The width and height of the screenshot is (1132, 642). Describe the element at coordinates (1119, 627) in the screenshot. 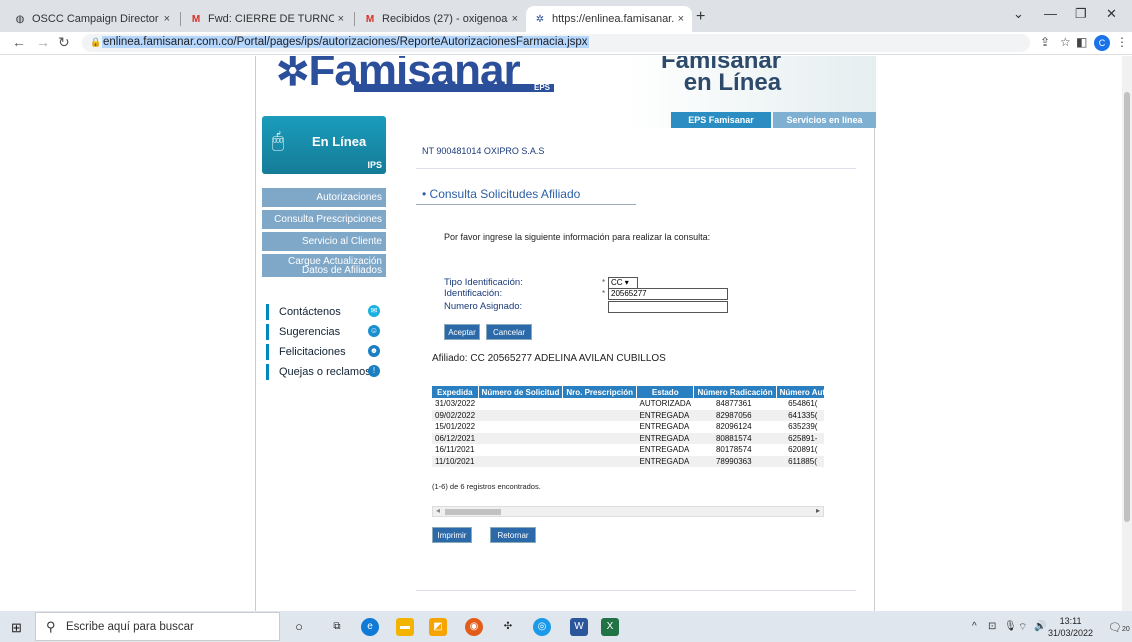

I see `notification-icon: 🗨20` at that location.